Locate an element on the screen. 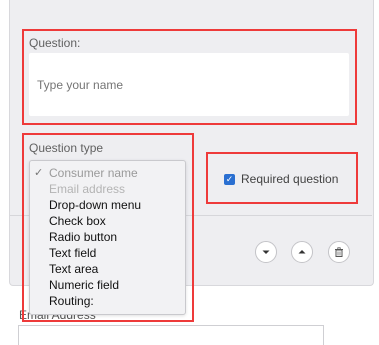 This screenshot has width=379, height=345. chevron-down-icon is located at coordinates (266, 252).